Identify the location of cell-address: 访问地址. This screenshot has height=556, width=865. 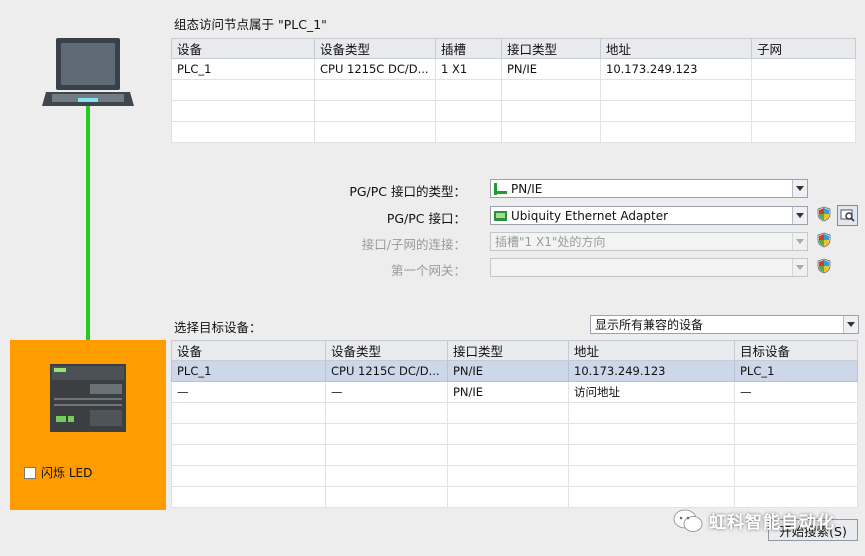
(651, 392).